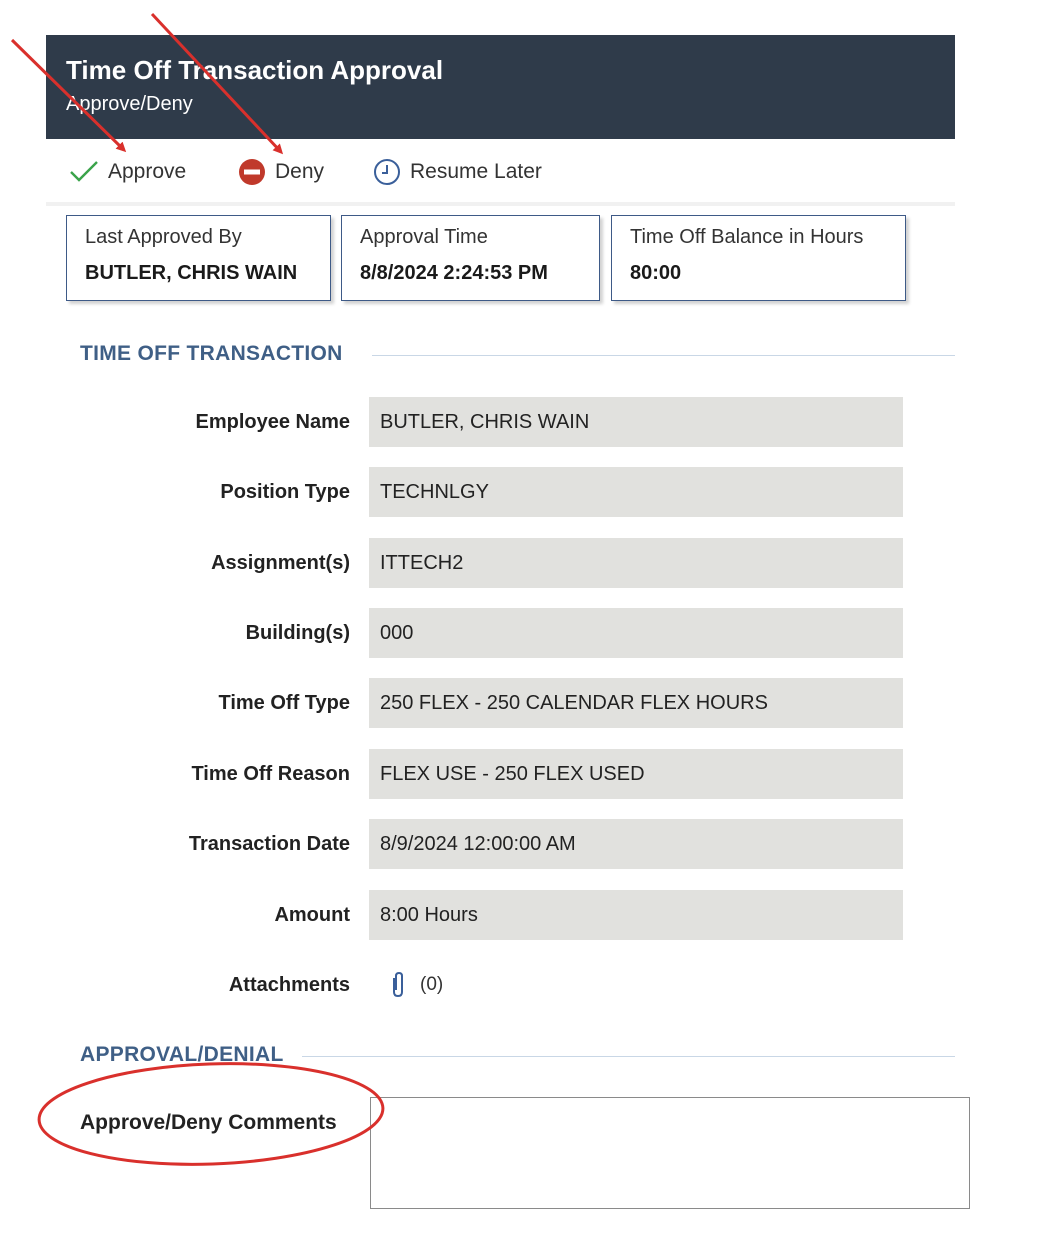  I want to click on resume-later-button: Resume Later, so click(457, 172).